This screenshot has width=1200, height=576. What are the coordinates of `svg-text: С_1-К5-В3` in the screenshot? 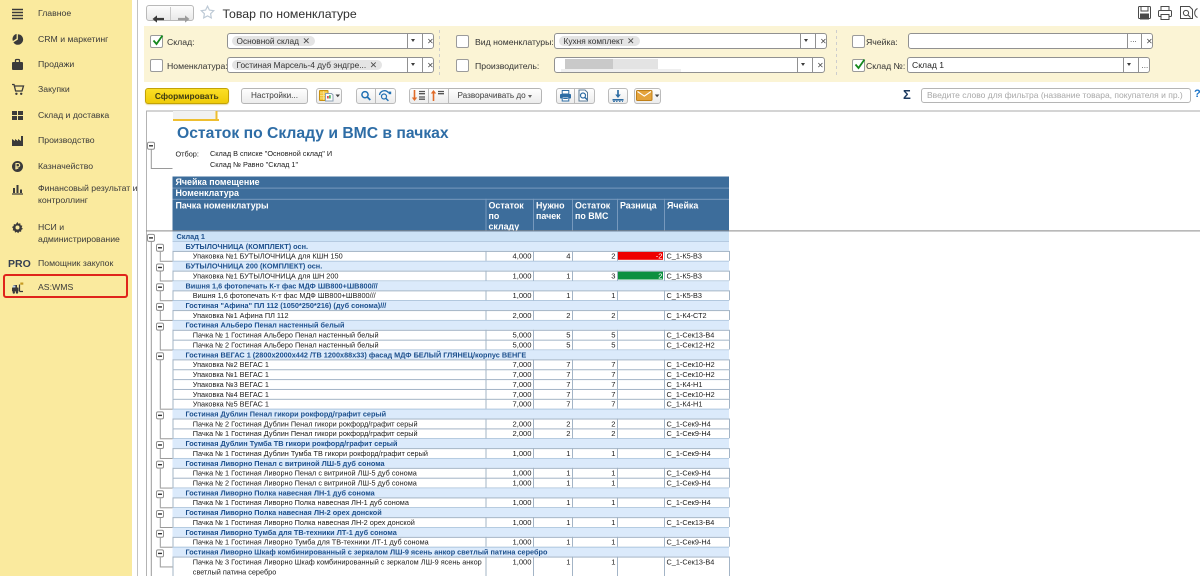 It's located at (684, 256).